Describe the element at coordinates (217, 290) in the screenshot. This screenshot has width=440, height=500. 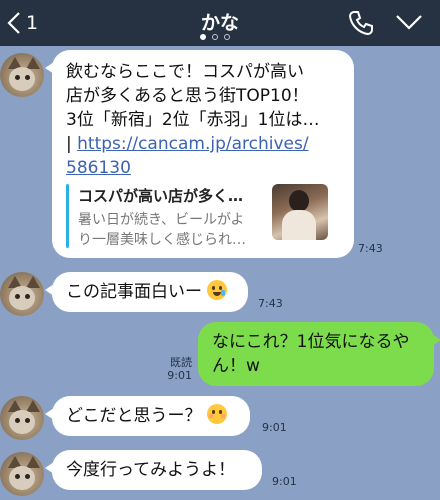
I see `laughing-emoji-icon` at that location.